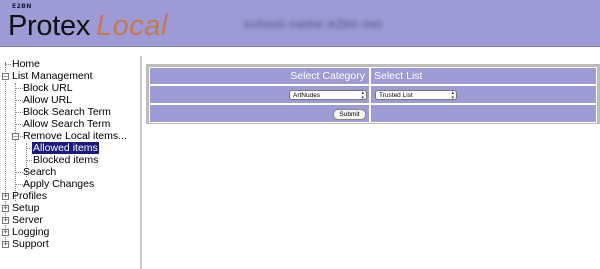 This screenshot has width=600, height=269. I want to click on nav-search: Search, so click(39, 172).